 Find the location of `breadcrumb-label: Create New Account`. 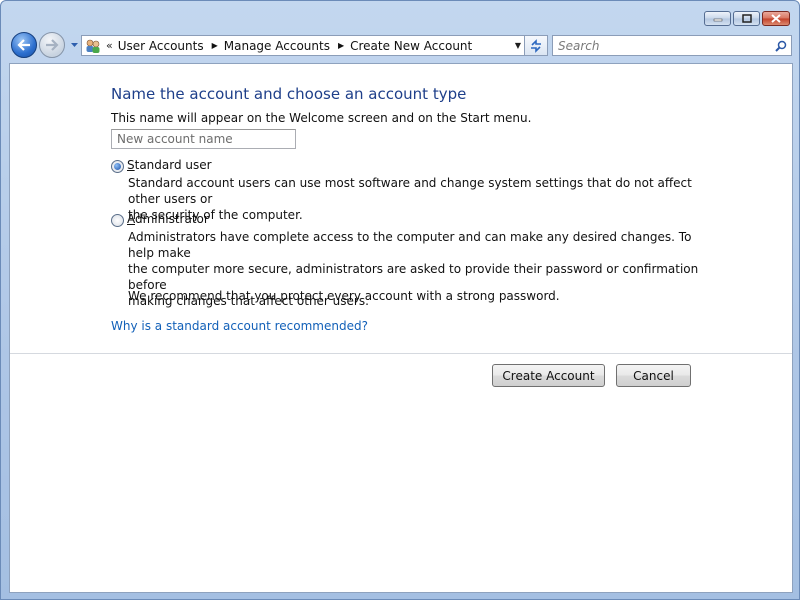

breadcrumb-label: Create New Account is located at coordinates (411, 45).